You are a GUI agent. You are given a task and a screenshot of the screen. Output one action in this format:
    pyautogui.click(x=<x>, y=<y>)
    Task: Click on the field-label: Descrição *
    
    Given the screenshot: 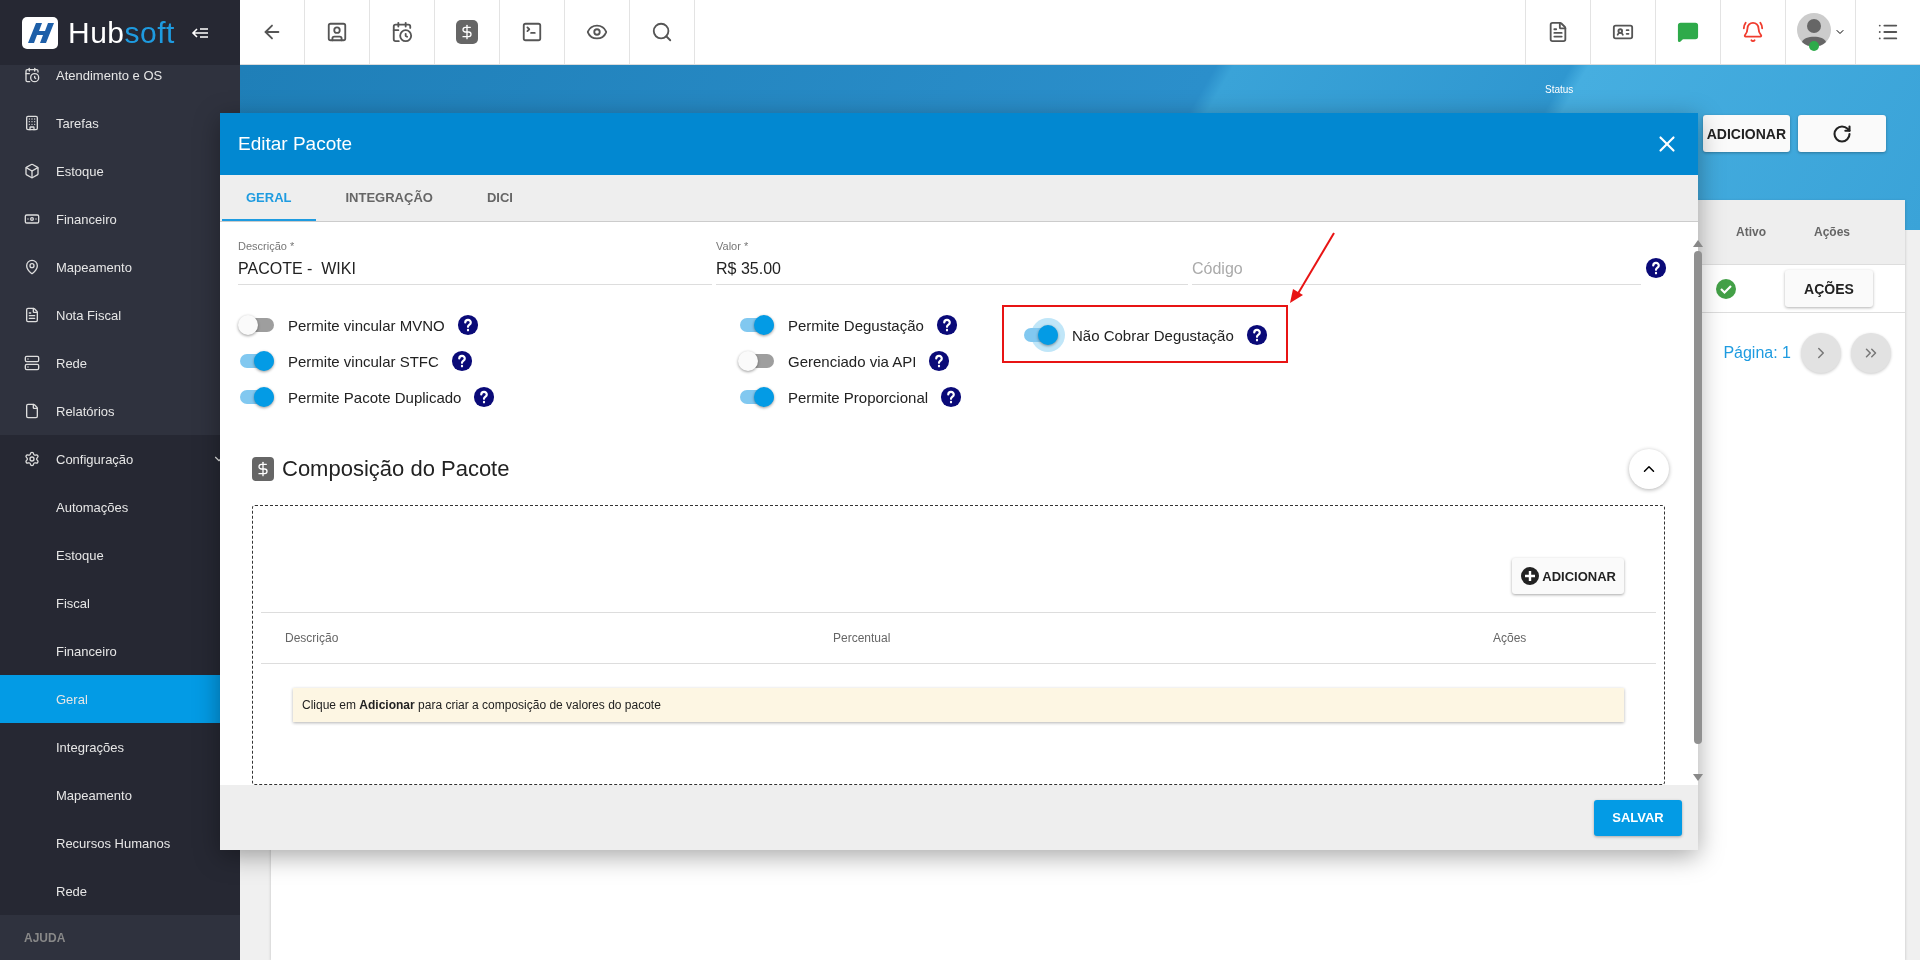 What is the action you would take?
    pyautogui.click(x=267, y=246)
    